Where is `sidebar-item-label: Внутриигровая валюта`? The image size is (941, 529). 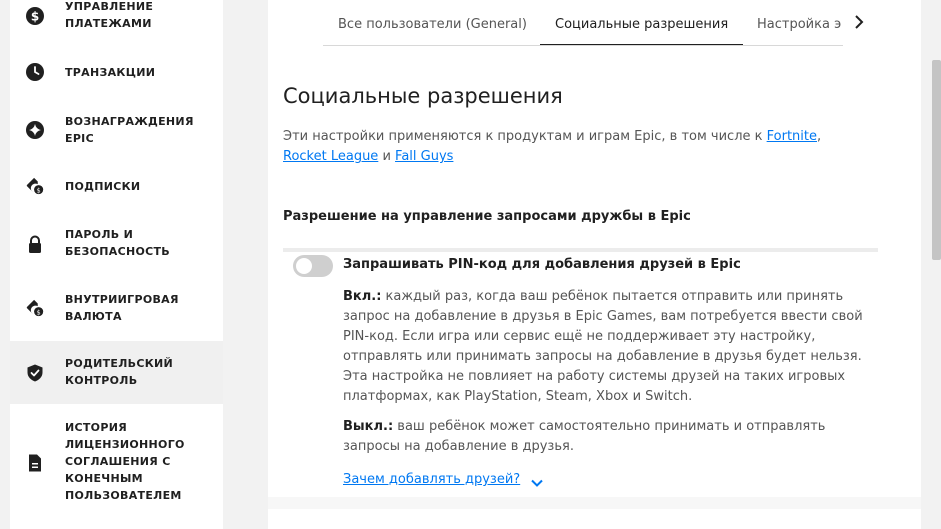 sidebar-item-label: Внутриигровая валюта is located at coordinates (122, 308).